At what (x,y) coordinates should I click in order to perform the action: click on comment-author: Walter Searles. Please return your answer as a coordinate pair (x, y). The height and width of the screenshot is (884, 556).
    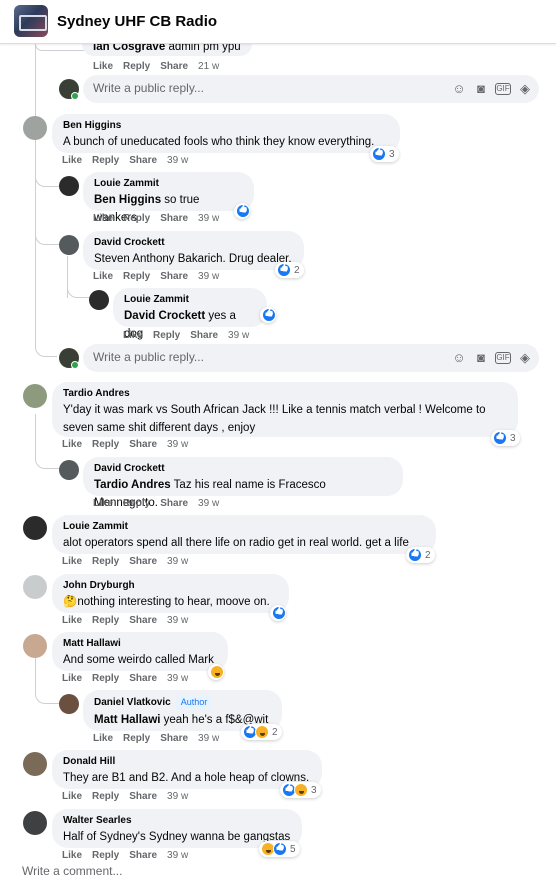
    Looking at the image, I should click on (177, 820).